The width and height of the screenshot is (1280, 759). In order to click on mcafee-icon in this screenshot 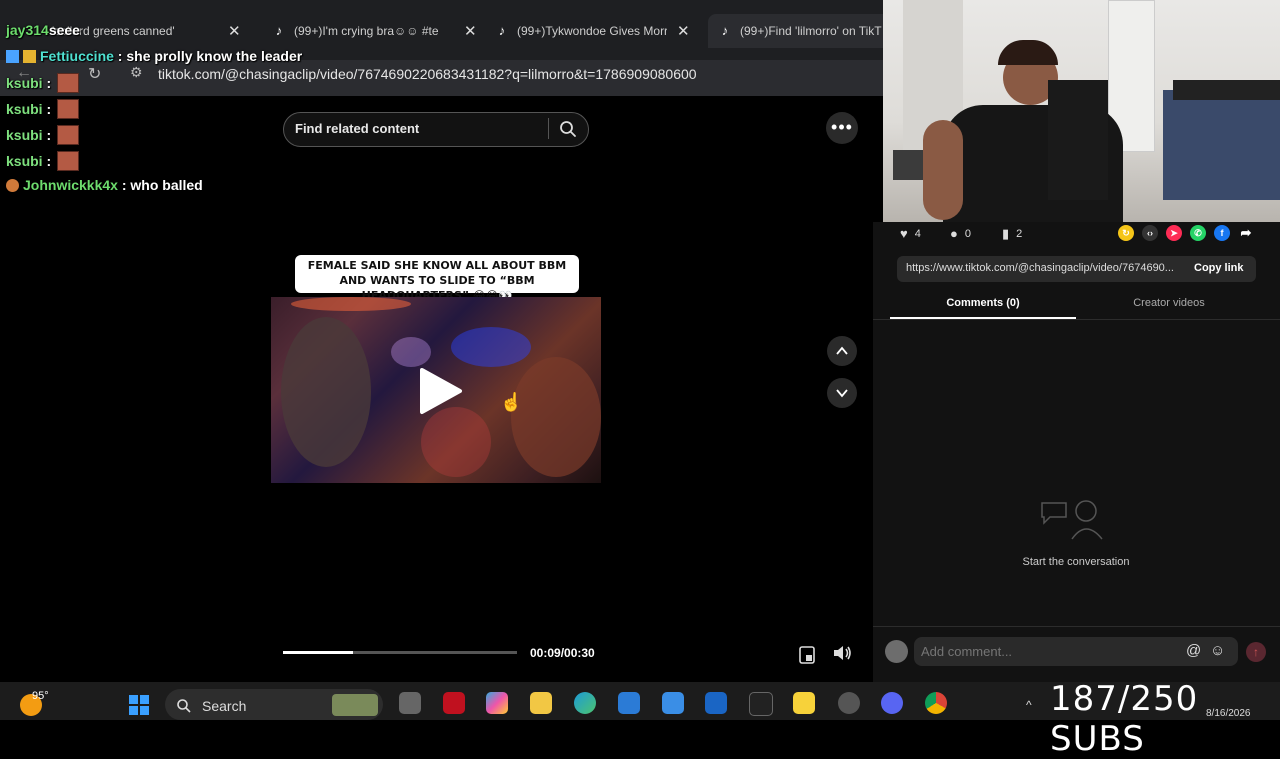, I will do `click(454, 703)`.